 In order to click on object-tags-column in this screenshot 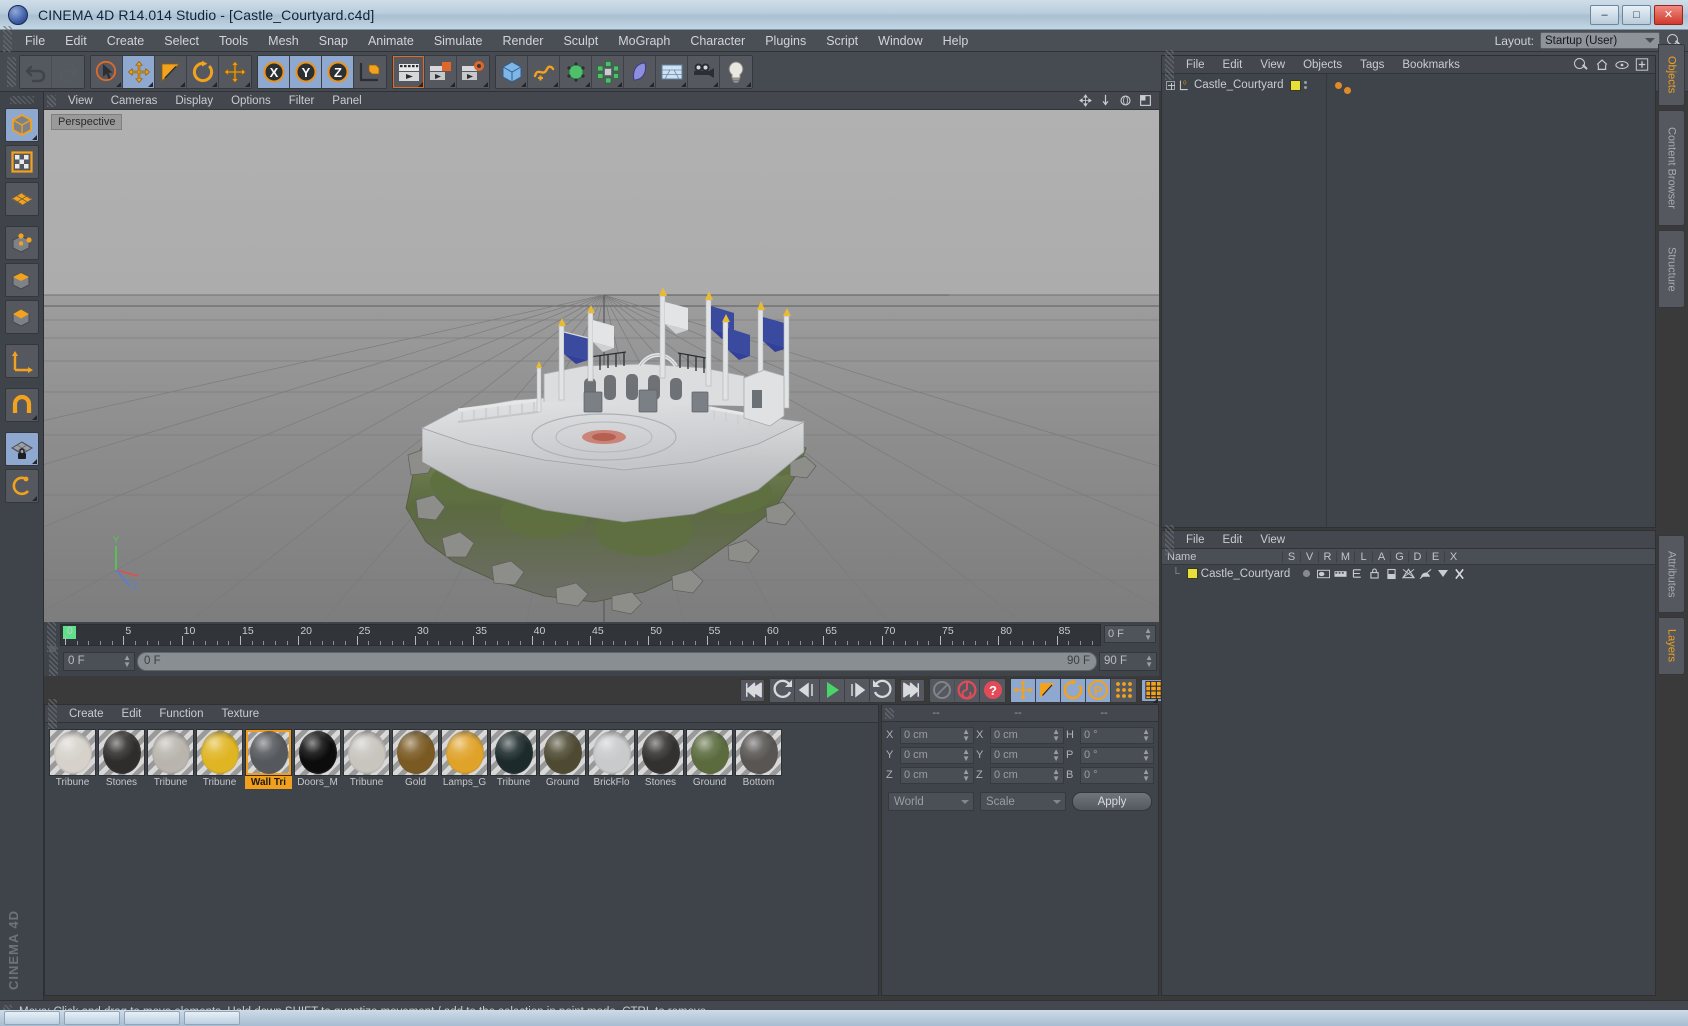, I will do `click(1491, 300)`.